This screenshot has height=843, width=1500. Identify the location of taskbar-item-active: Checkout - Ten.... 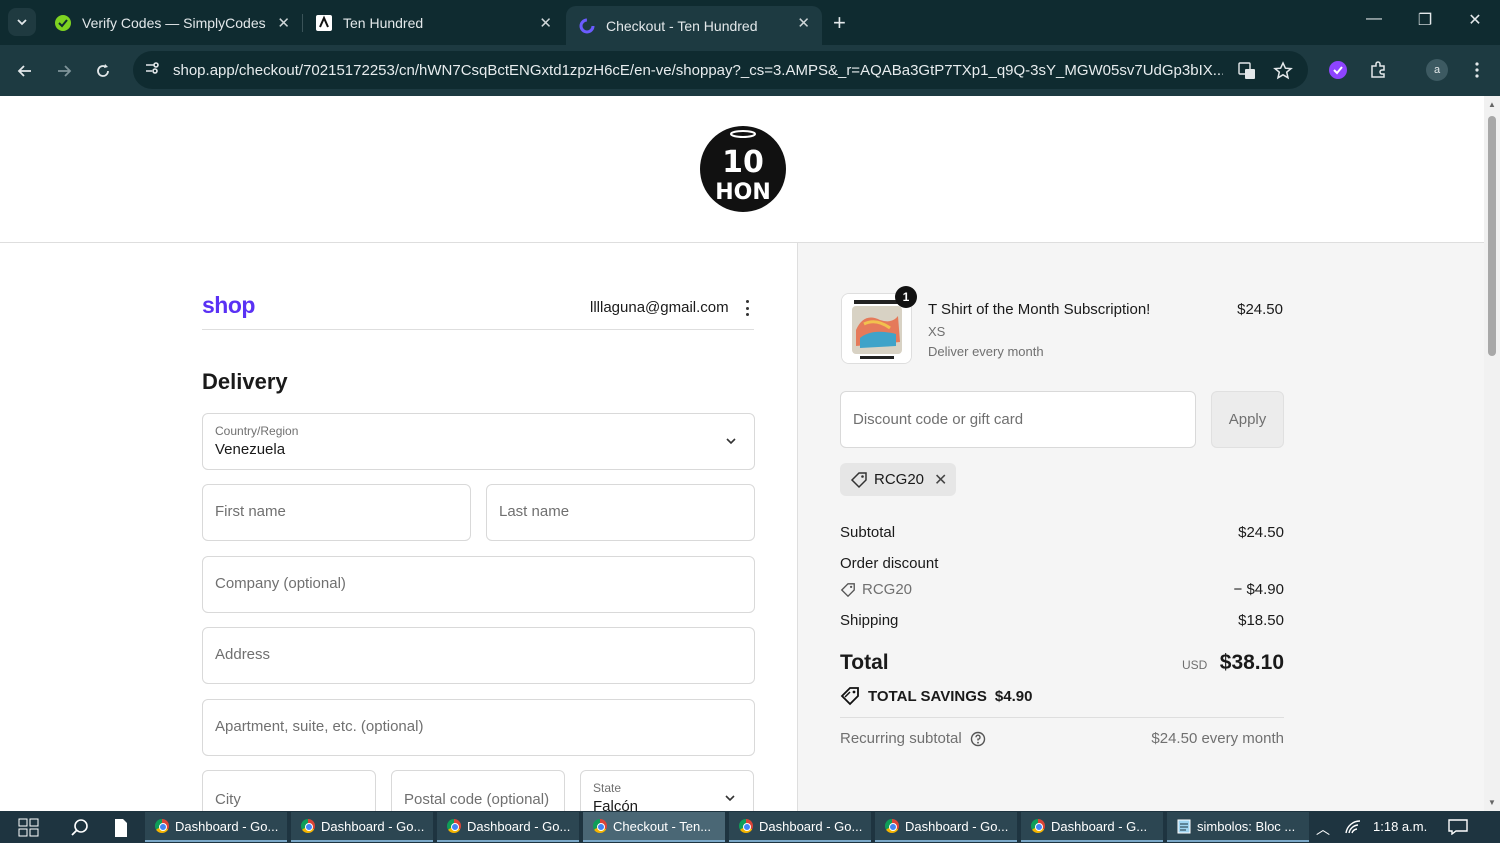
(654, 827).